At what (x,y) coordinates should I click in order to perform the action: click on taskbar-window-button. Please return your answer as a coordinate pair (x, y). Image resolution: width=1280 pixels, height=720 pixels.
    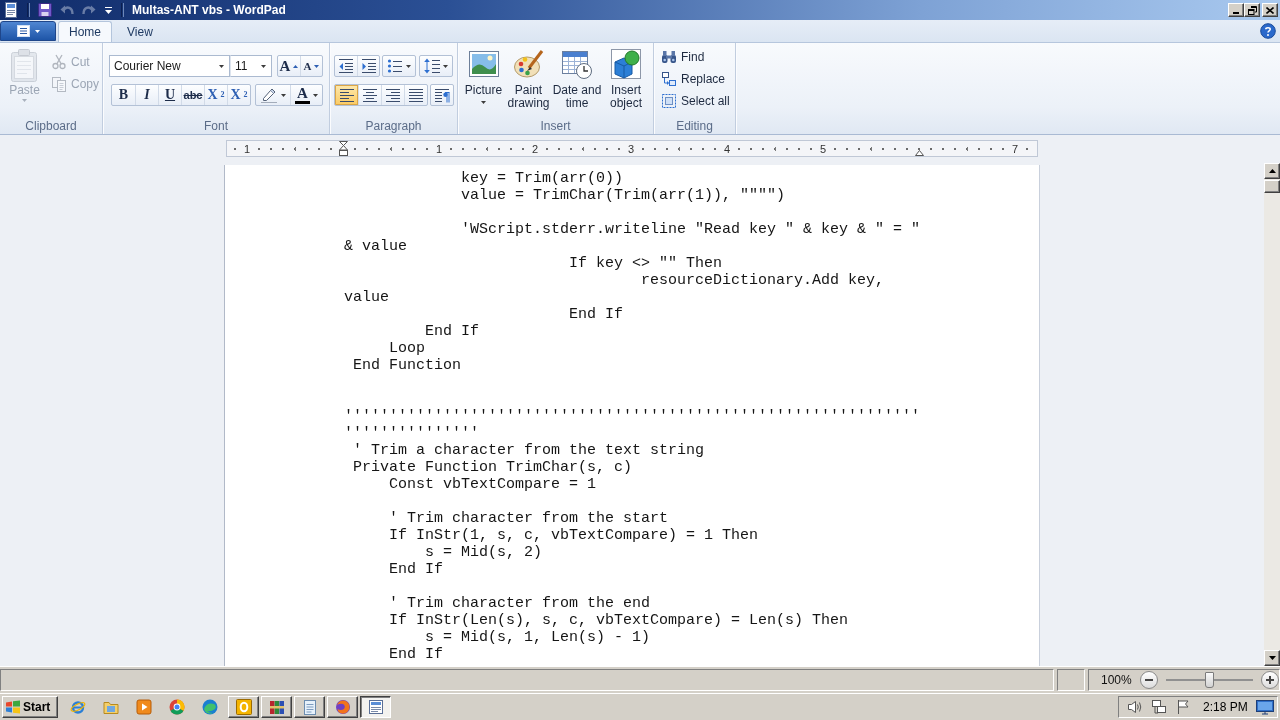
    Looking at the image, I should click on (375, 707).